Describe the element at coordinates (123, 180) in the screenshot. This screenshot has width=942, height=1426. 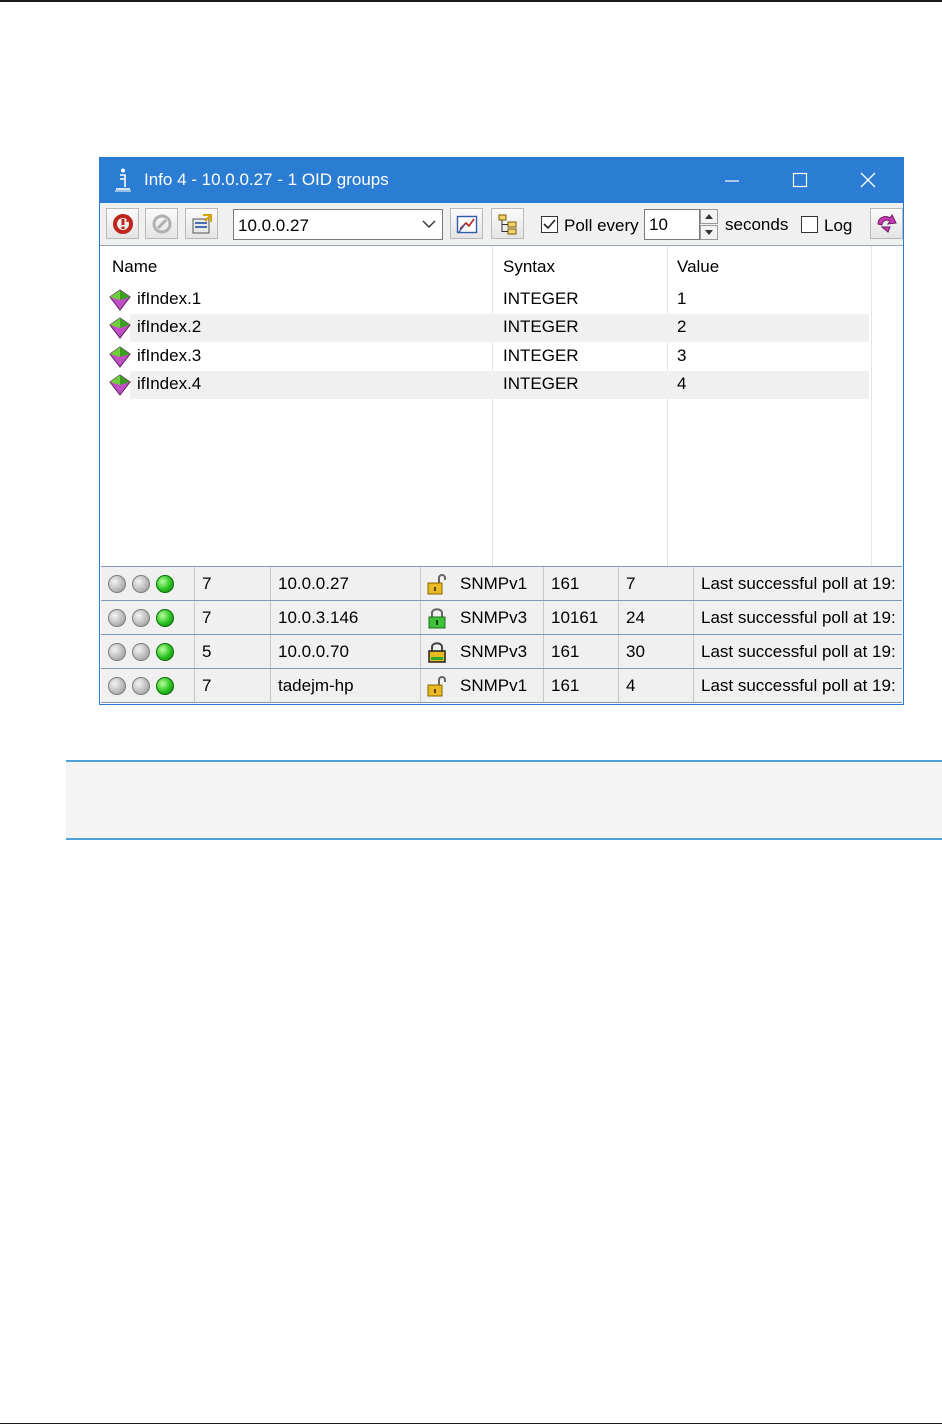
I see `info-app-icon` at that location.